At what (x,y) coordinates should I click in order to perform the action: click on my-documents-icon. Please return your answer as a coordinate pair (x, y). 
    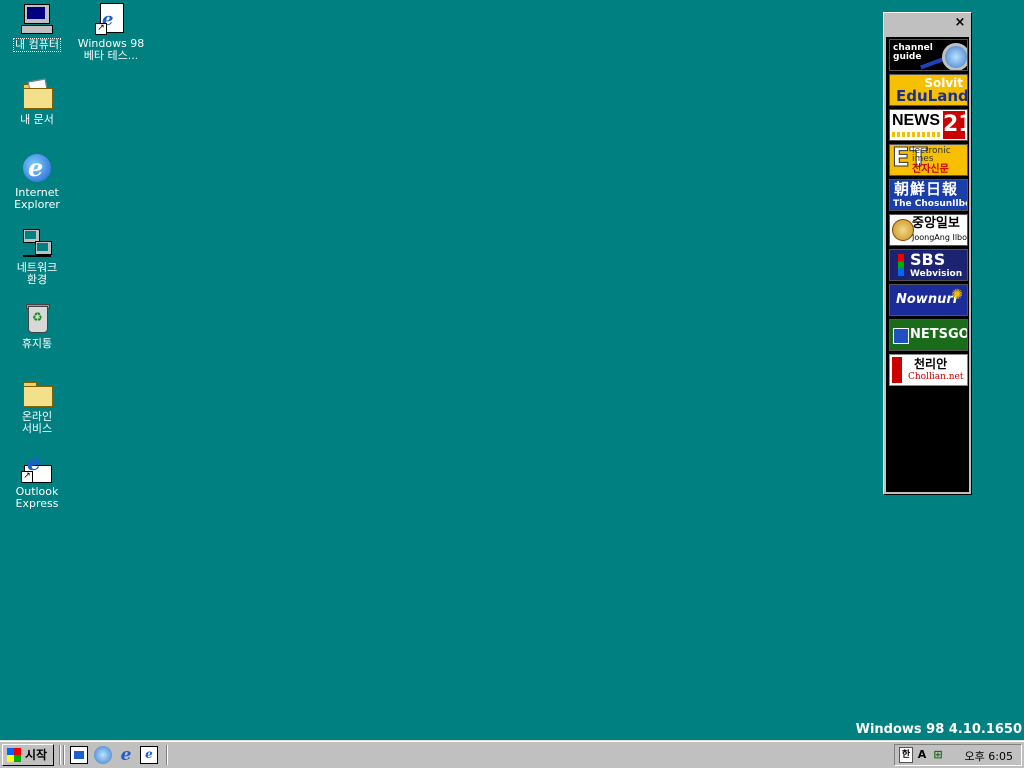
    Looking at the image, I should click on (37, 94).